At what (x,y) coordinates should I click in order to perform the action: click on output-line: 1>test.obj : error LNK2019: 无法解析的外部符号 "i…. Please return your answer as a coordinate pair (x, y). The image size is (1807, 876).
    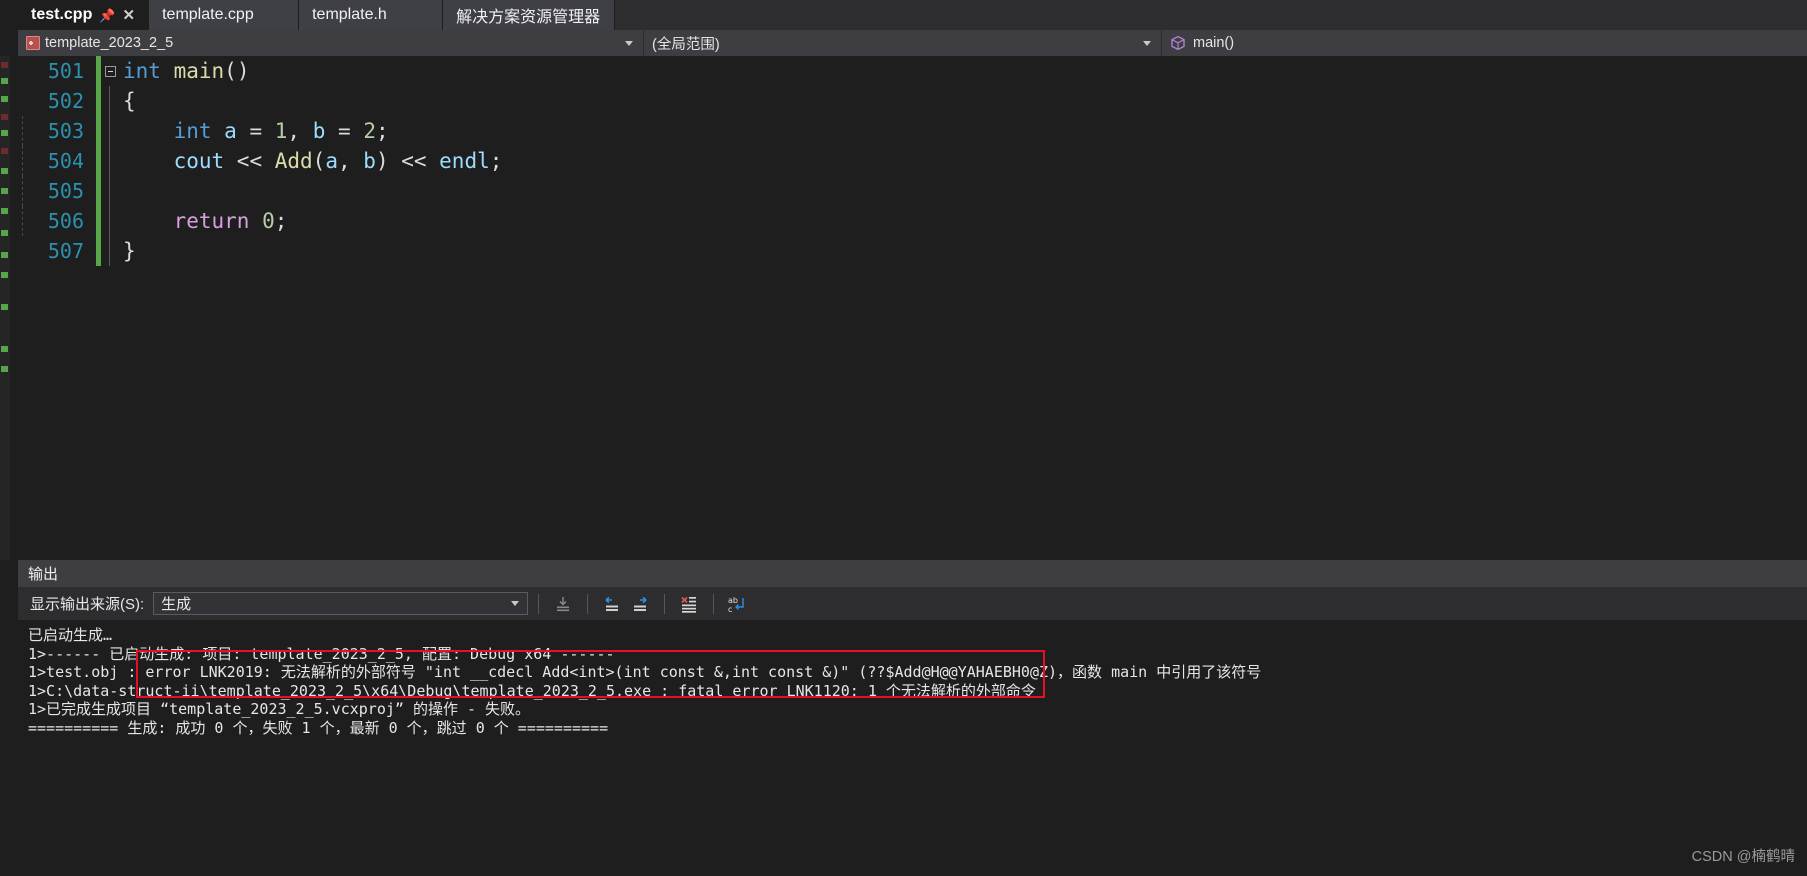
    Looking at the image, I should click on (645, 672).